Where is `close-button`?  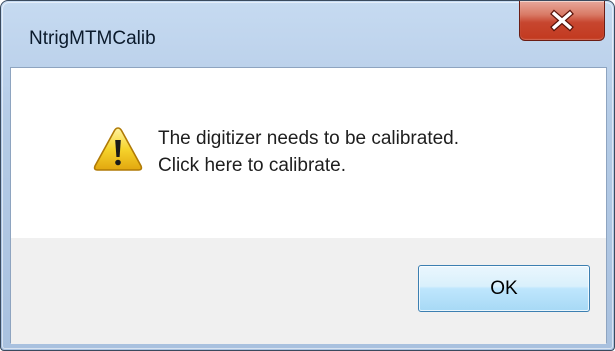 close-button is located at coordinates (562, 21).